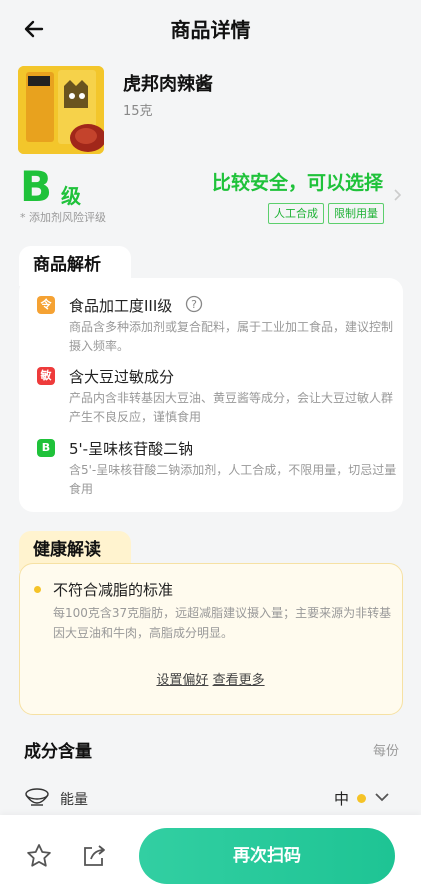 The height and width of the screenshot is (888, 421). What do you see at coordinates (168, 84) in the screenshot?
I see `product-name: 虎邦肉辣酱` at bounding box center [168, 84].